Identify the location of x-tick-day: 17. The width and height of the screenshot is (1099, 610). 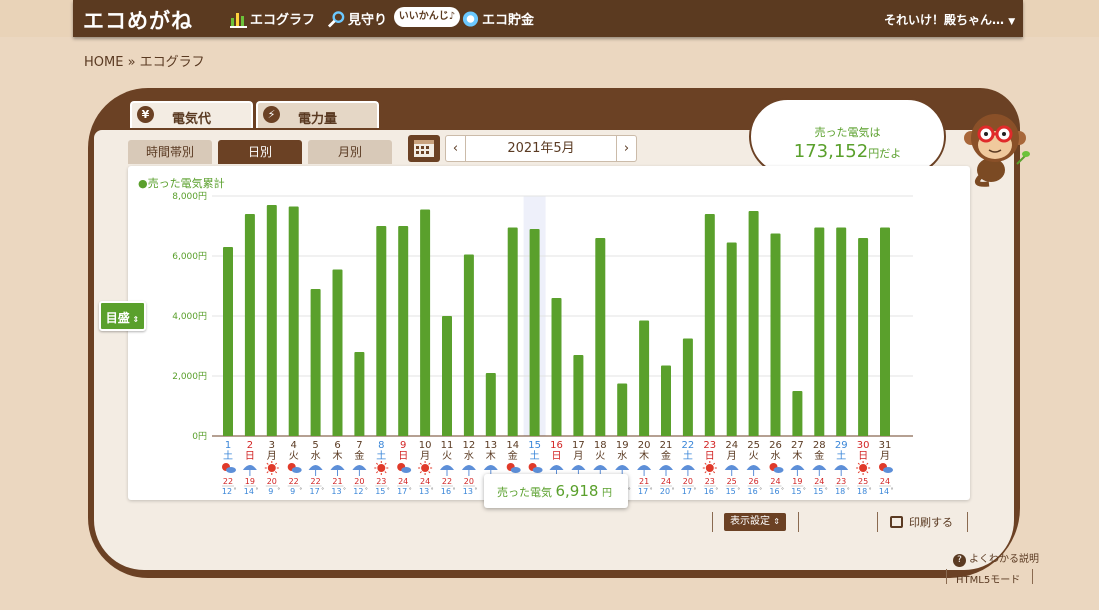
(578, 445).